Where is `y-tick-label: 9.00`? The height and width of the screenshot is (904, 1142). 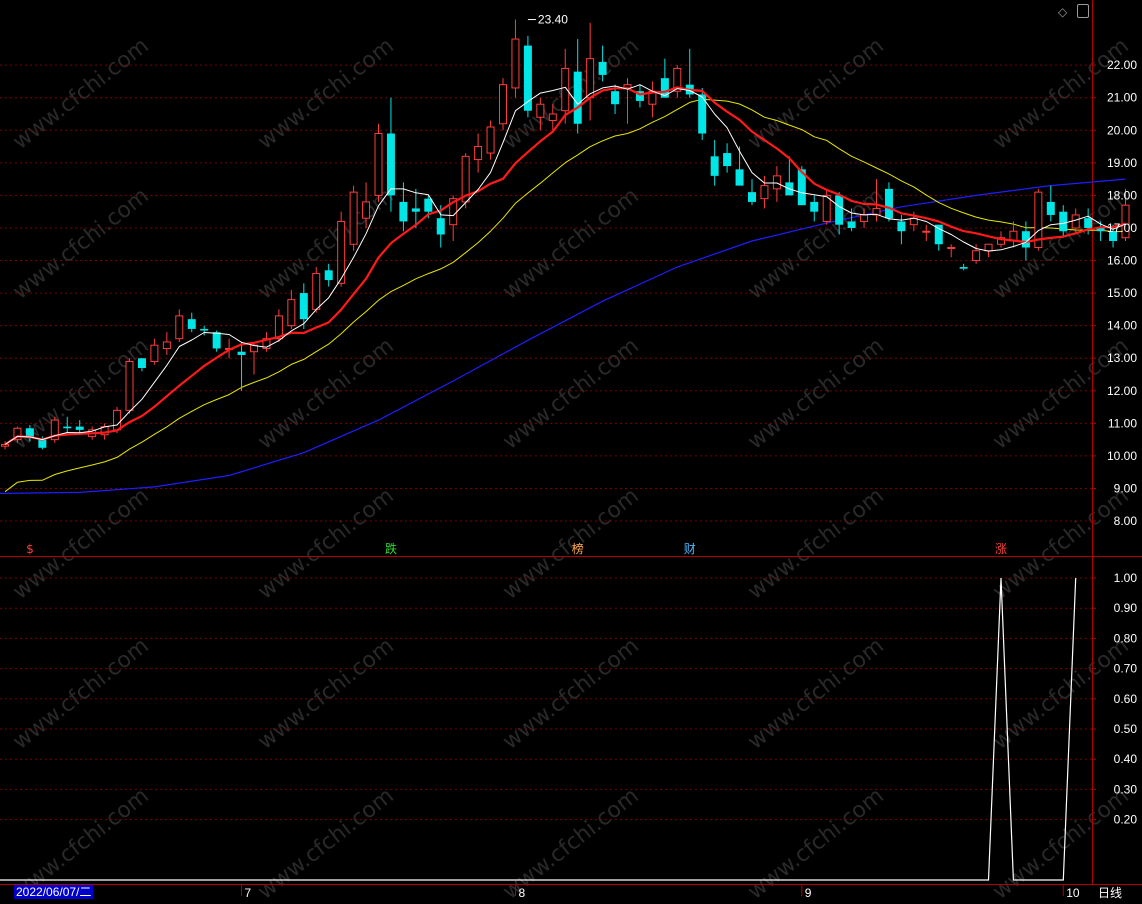 y-tick-label: 9.00 is located at coordinates (1126, 488).